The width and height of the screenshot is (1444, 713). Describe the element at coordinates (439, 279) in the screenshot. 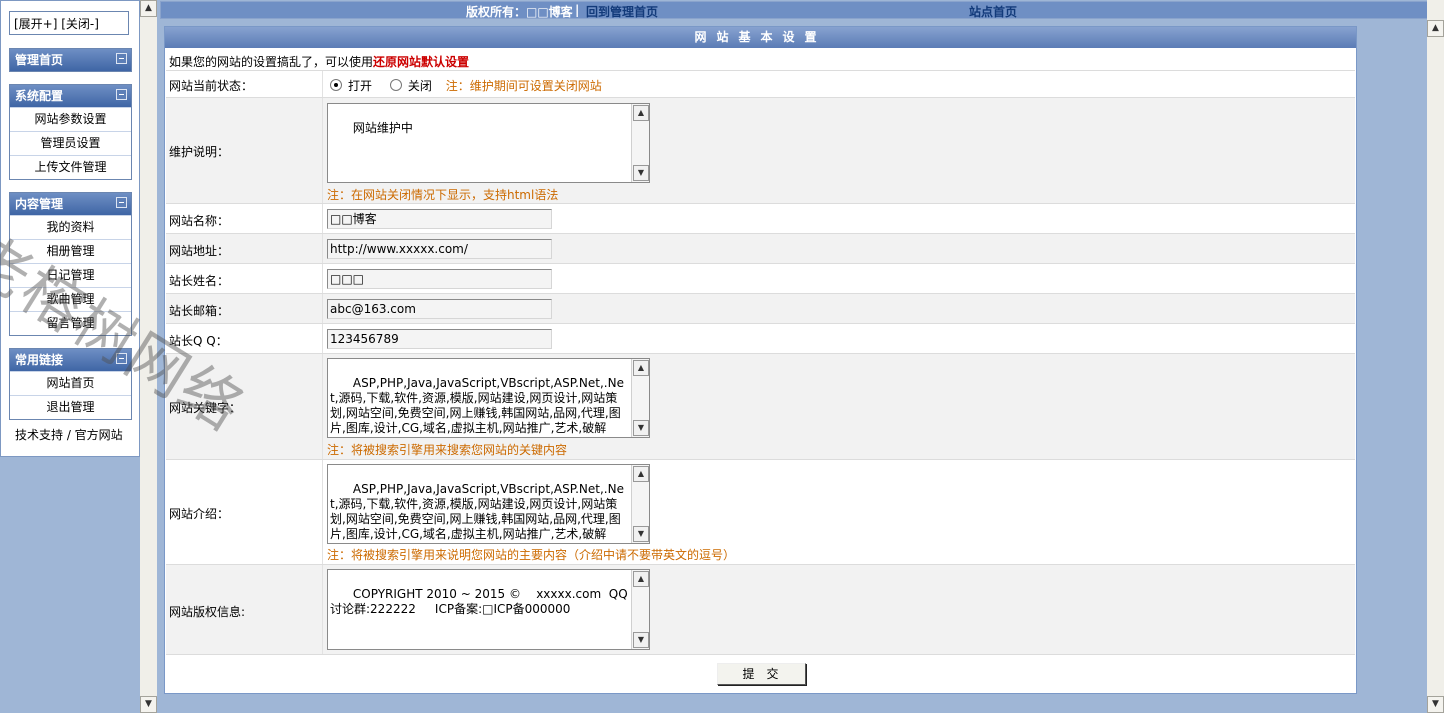

I see `owner-name-input: □□□` at that location.